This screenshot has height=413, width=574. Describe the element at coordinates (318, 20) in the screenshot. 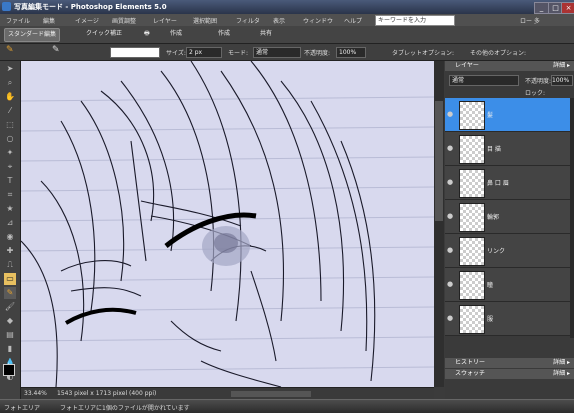

I see `menu-window: ウィンドウ` at that location.